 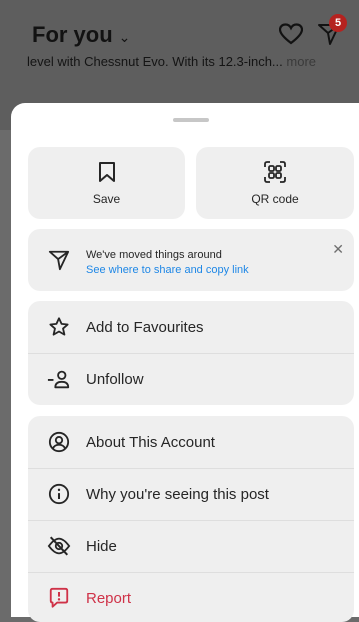 What do you see at coordinates (59, 442) in the screenshot?
I see `account-icon` at bounding box center [59, 442].